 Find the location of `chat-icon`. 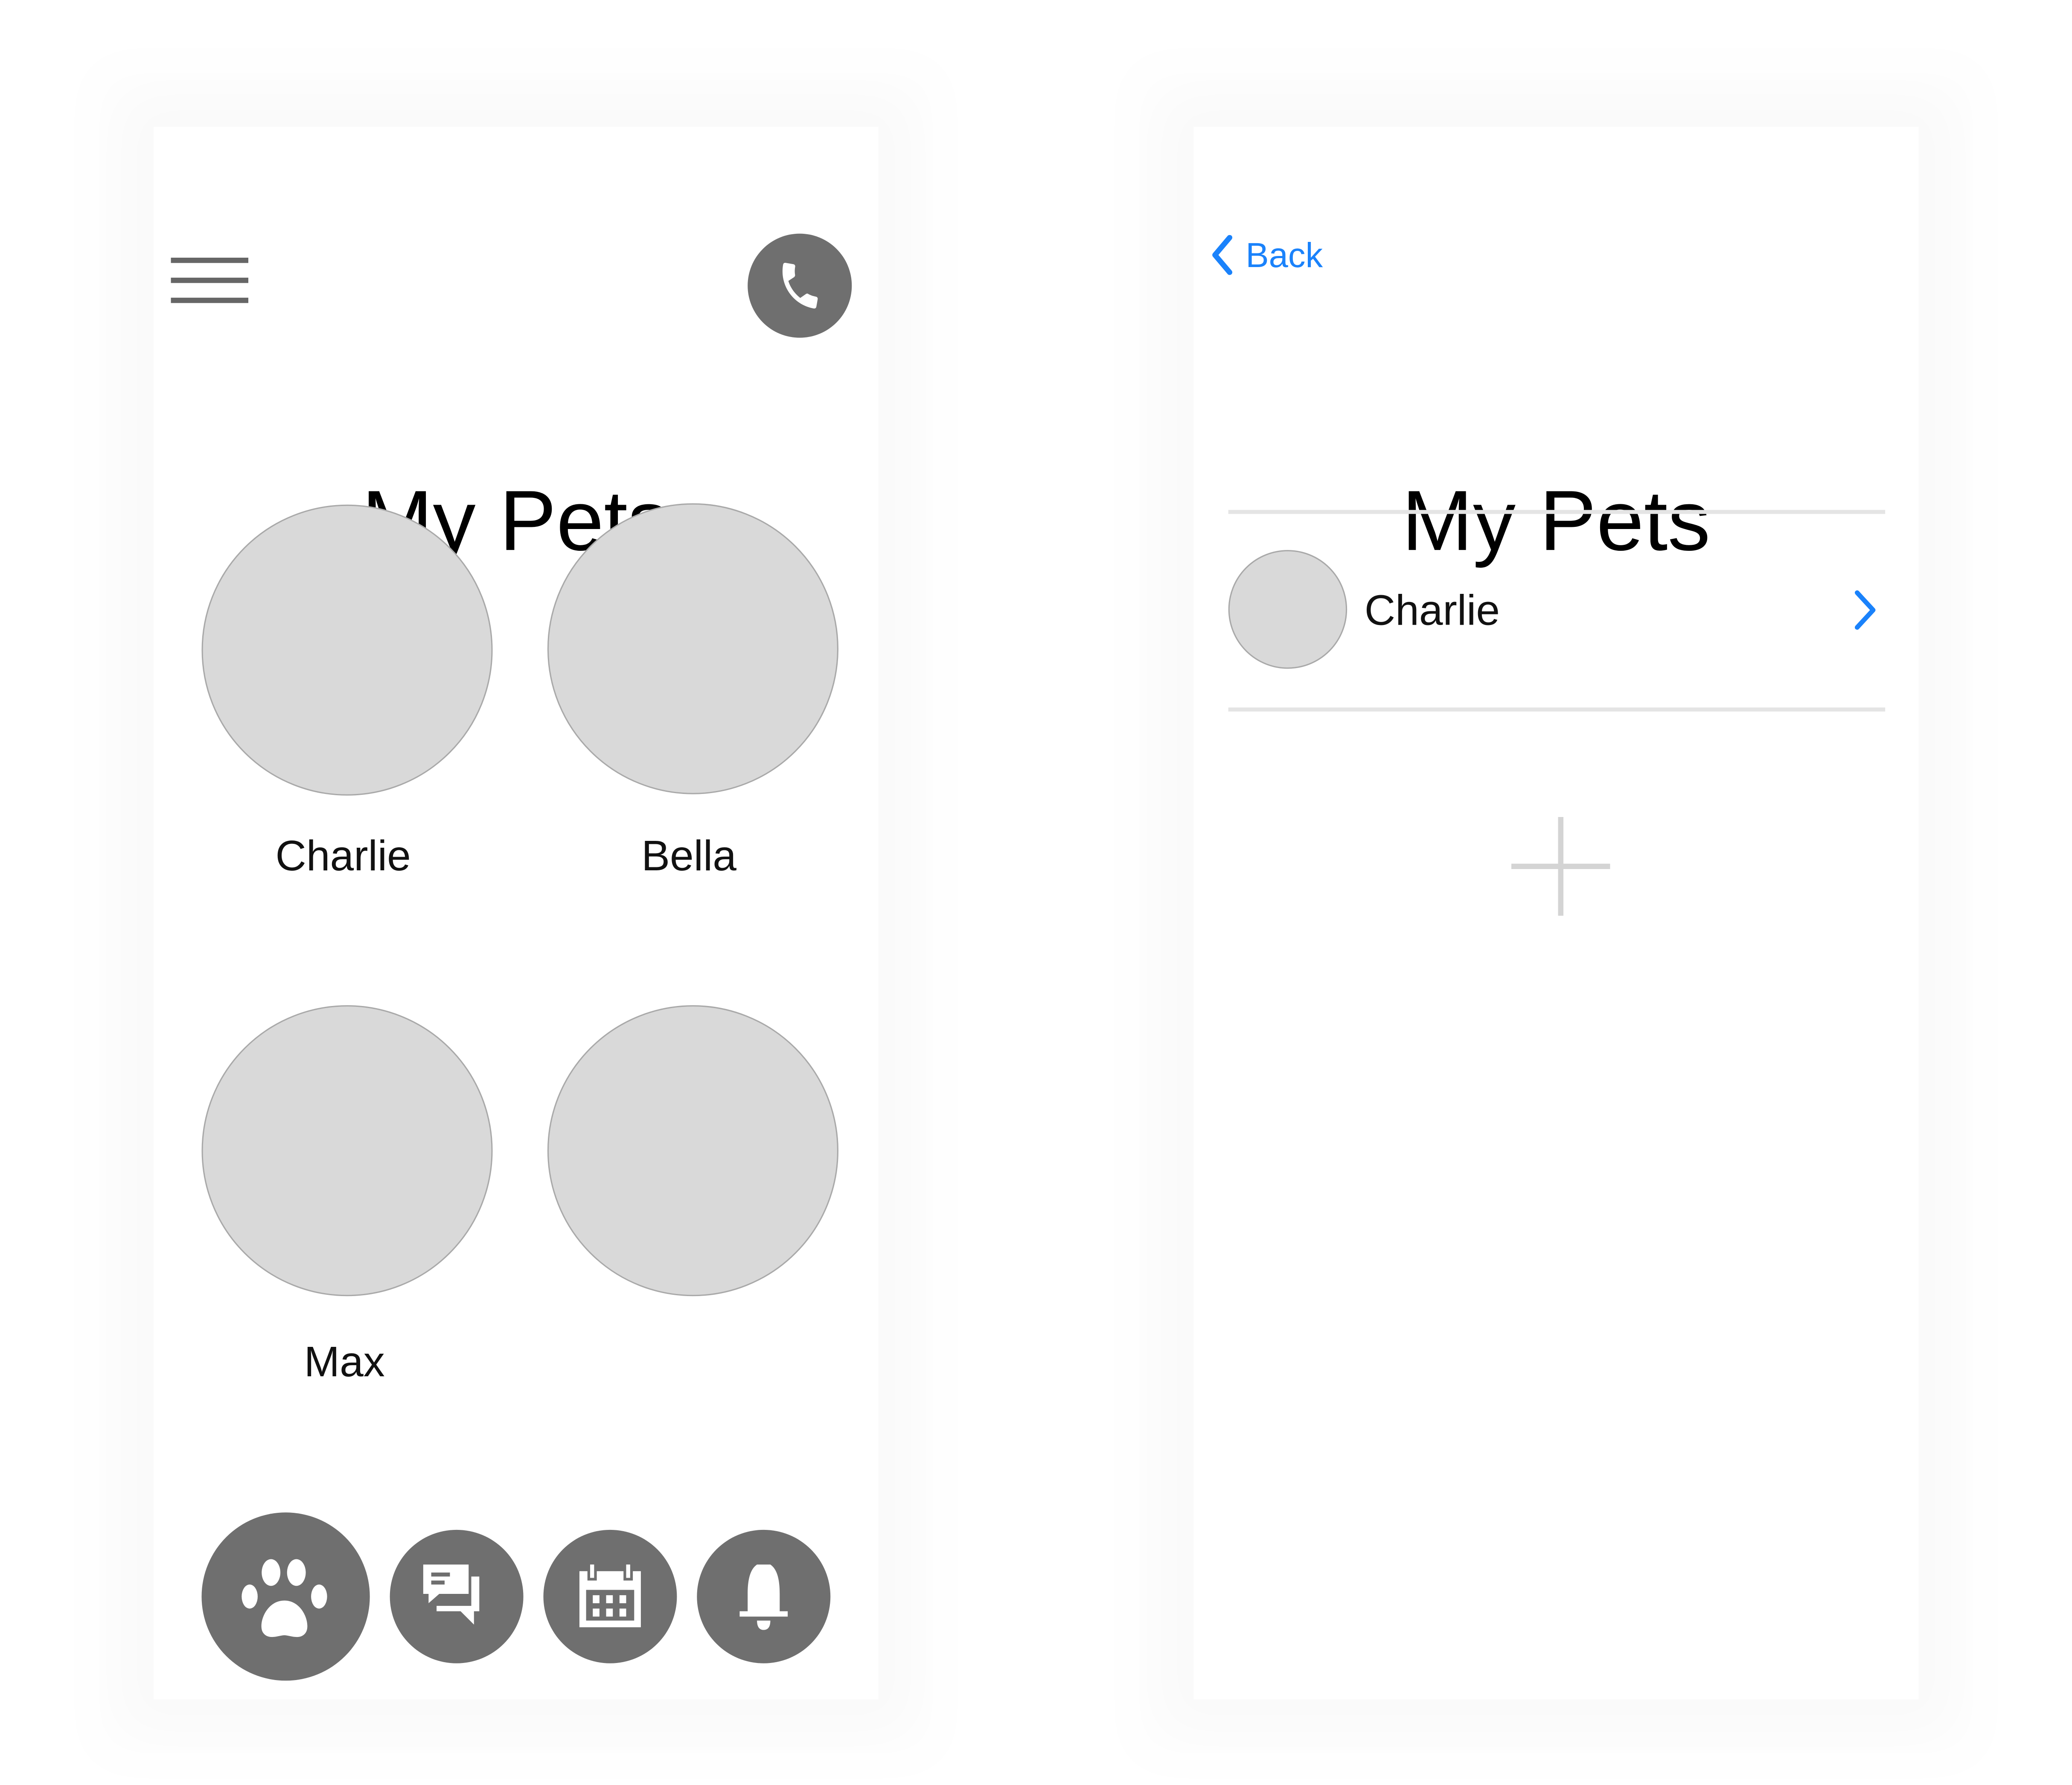

chat-icon is located at coordinates (451, 1594).